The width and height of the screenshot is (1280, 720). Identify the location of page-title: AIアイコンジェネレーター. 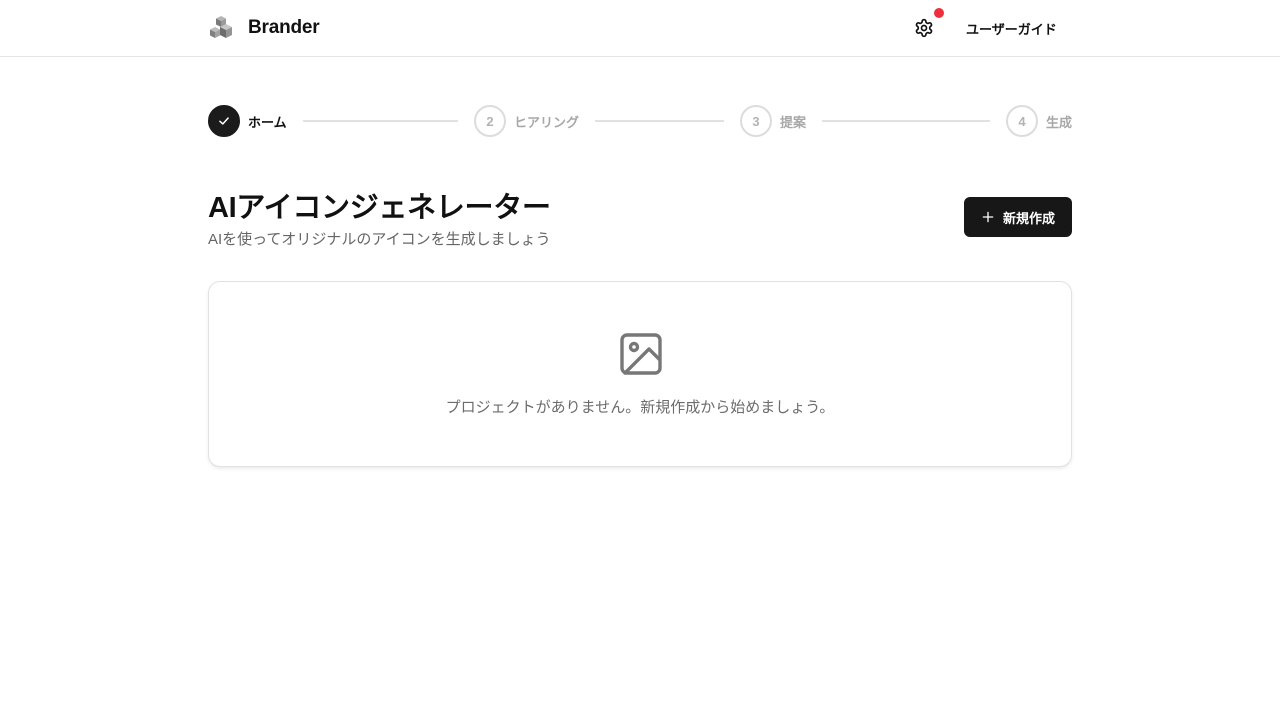
(379, 208).